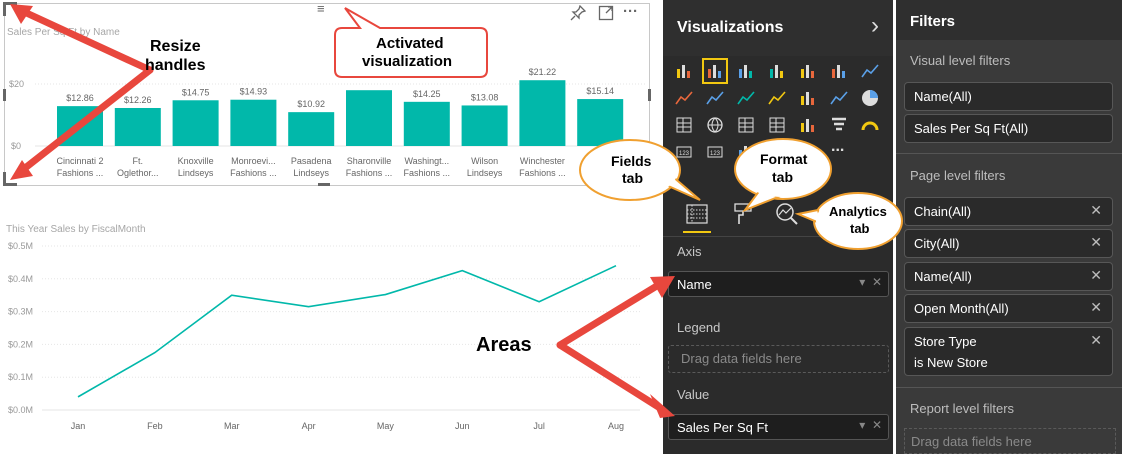  Describe the element at coordinates (746, 152) in the screenshot. I see `slicer-icon` at that location.